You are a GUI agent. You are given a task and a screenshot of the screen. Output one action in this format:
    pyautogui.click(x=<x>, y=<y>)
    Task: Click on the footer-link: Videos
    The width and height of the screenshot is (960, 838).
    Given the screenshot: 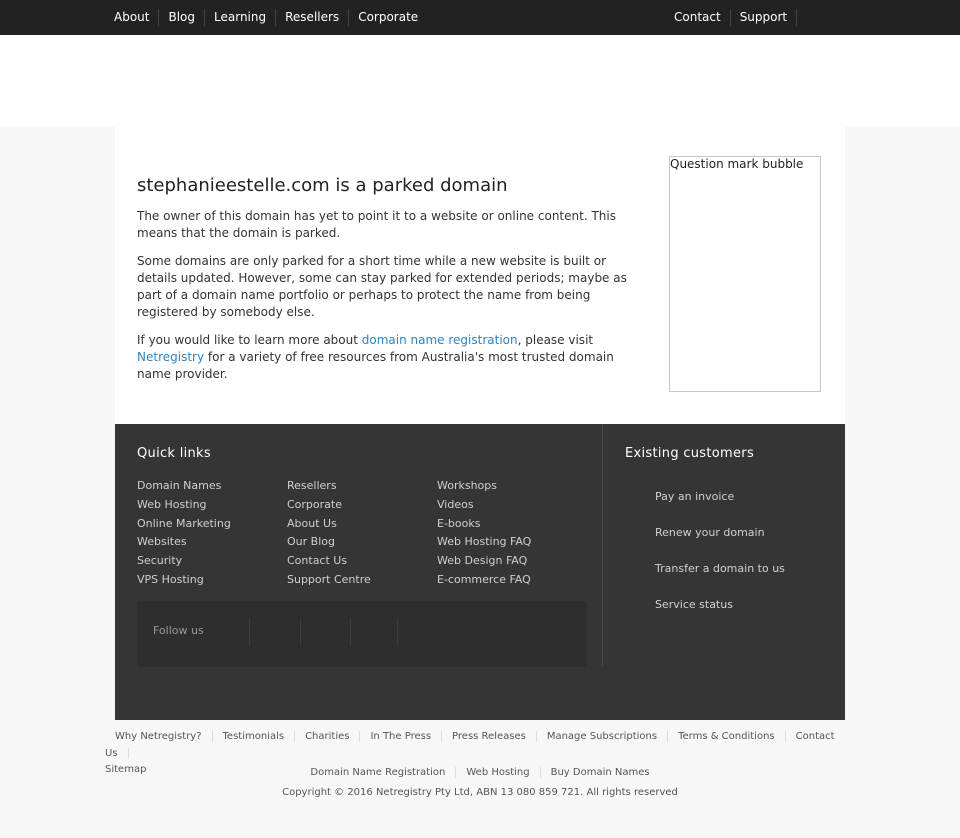 What is the action you would take?
    pyautogui.click(x=512, y=505)
    